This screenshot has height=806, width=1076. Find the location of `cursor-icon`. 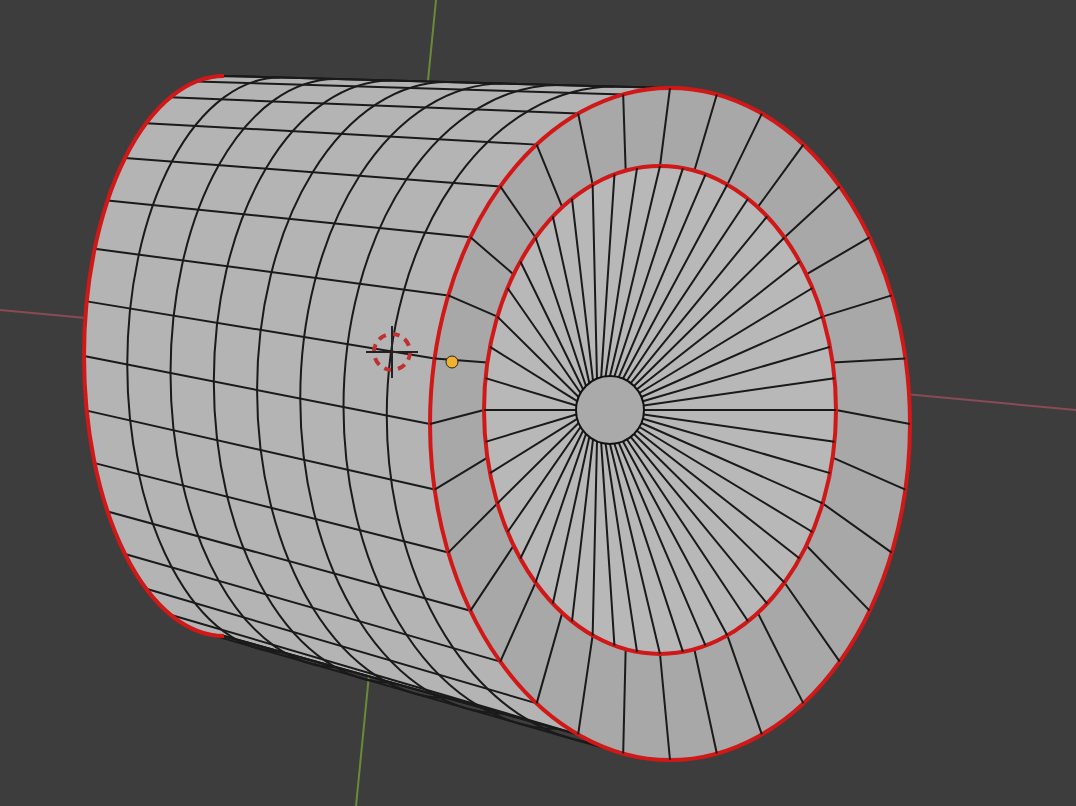

cursor-icon is located at coordinates (392, 352).